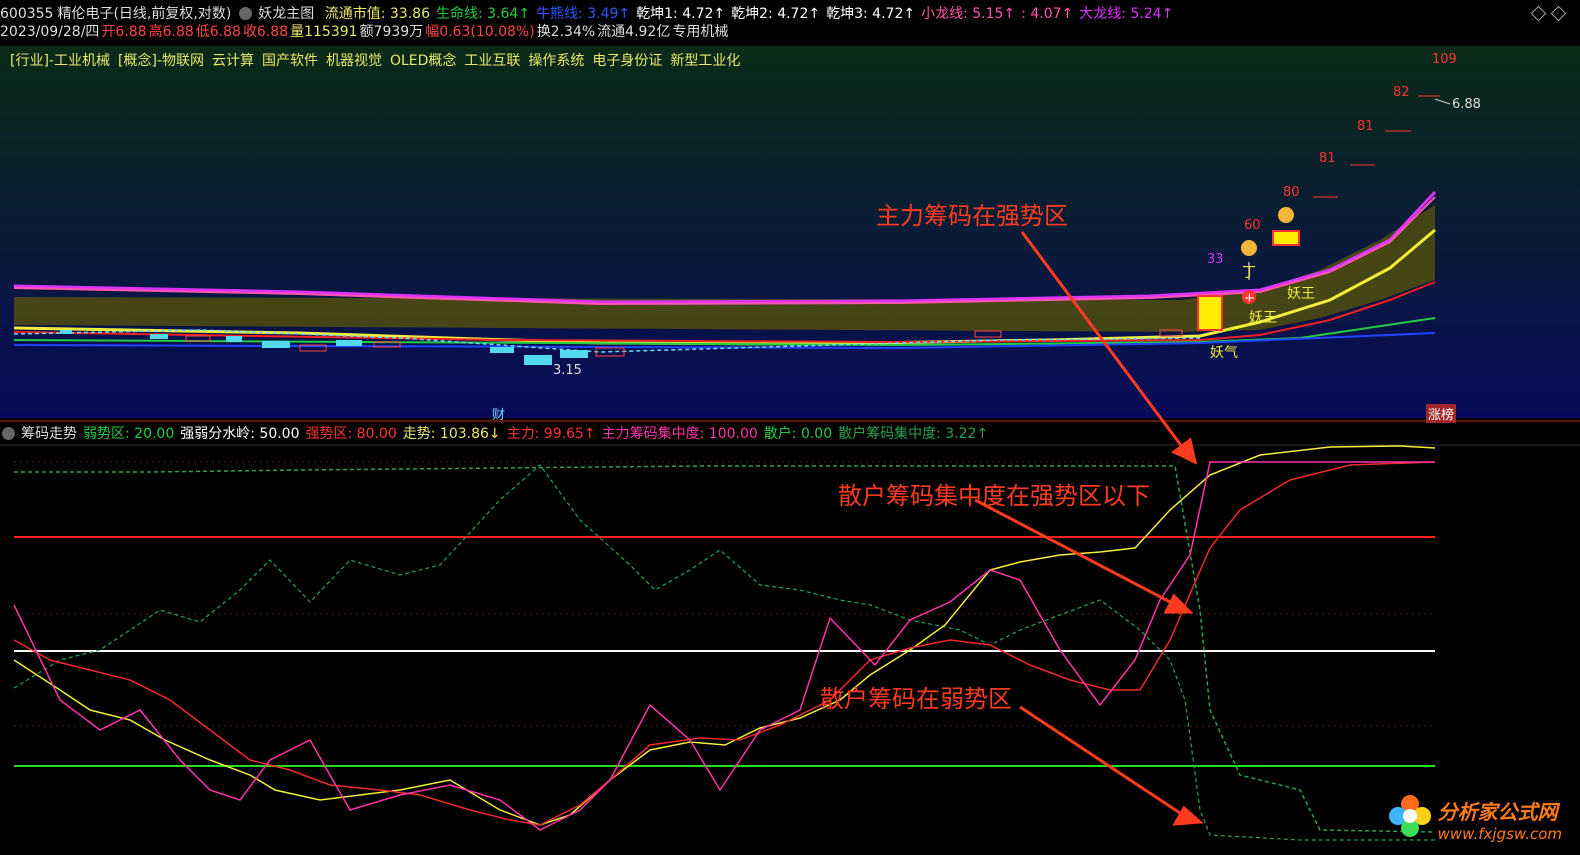  I want to click on lower-indicator-value-0: 弱势区: 20.00, so click(129, 434).